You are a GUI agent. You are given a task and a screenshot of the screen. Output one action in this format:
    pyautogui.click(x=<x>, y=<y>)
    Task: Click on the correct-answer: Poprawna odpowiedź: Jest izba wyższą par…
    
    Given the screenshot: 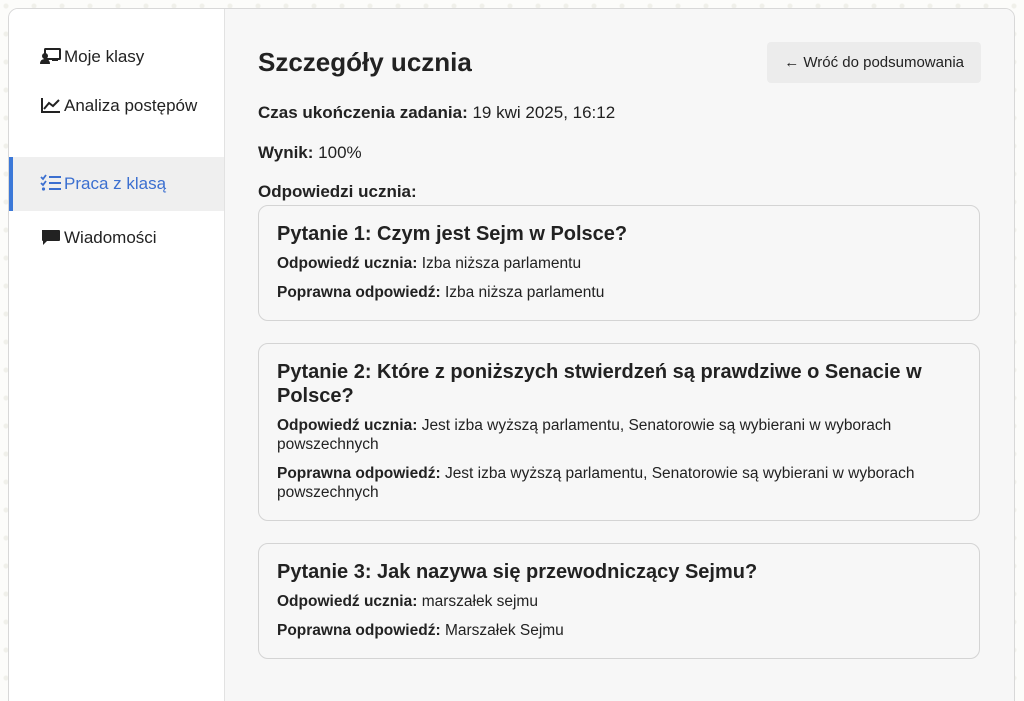 What is the action you would take?
    pyautogui.click(x=619, y=483)
    